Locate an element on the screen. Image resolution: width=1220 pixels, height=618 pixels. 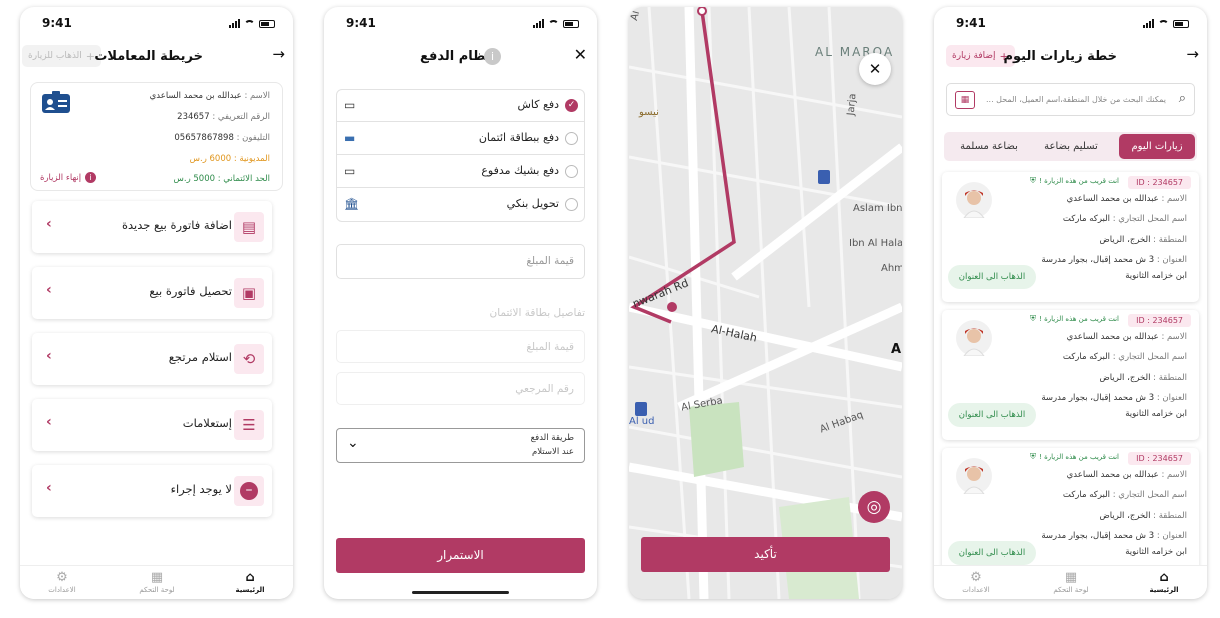
home-icon: ⌂ is located at coordinates (250, 577).